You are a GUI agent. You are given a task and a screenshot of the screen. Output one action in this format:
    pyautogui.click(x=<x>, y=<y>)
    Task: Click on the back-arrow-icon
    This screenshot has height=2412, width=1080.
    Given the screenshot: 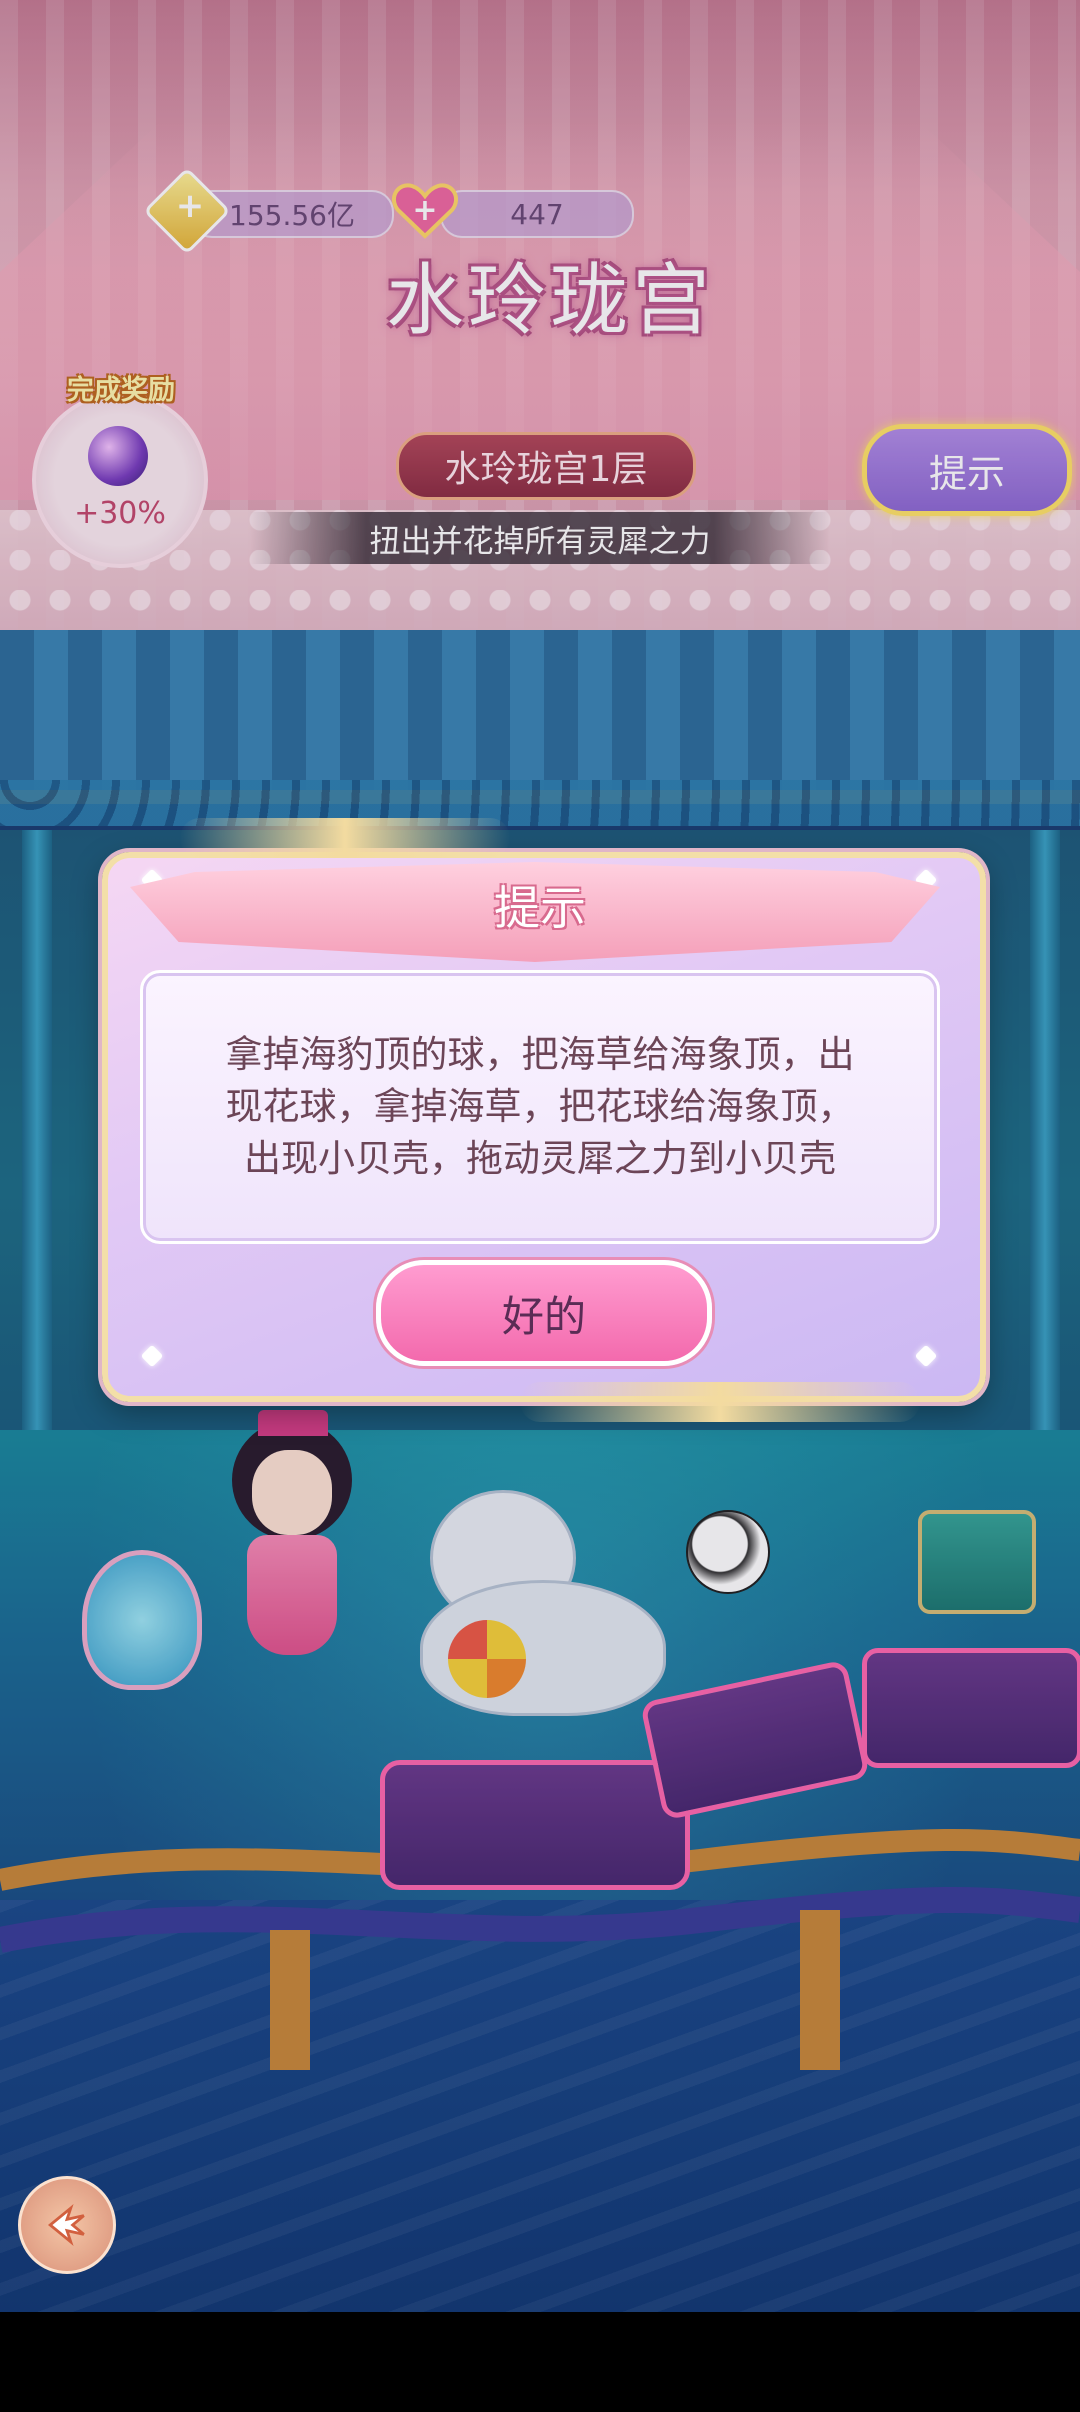 What is the action you would take?
    pyautogui.click(x=66, y=2225)
    